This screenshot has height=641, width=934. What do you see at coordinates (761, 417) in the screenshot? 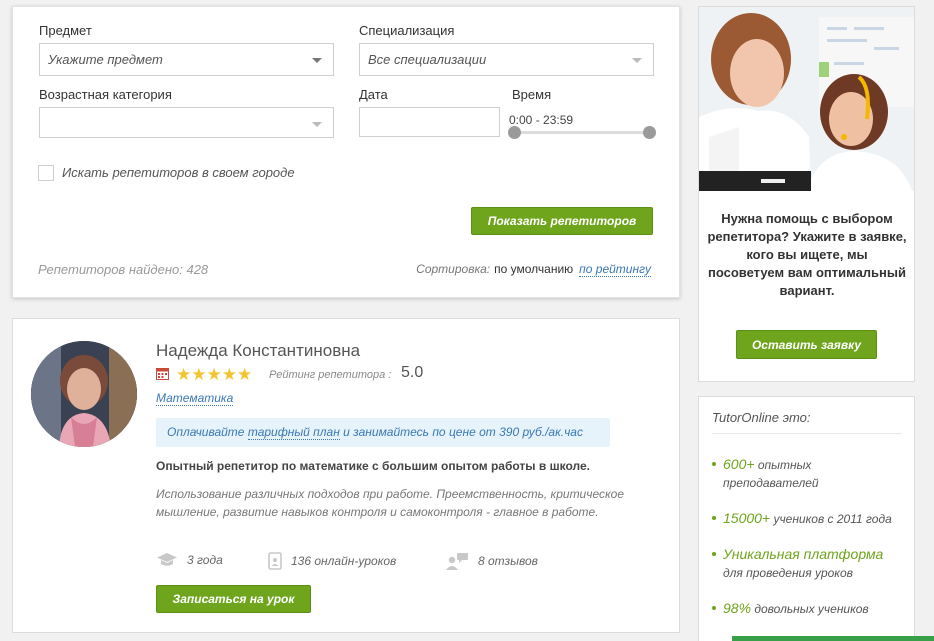
I see `info-title: TutorOnline это:` at bounding box center [761, 417].